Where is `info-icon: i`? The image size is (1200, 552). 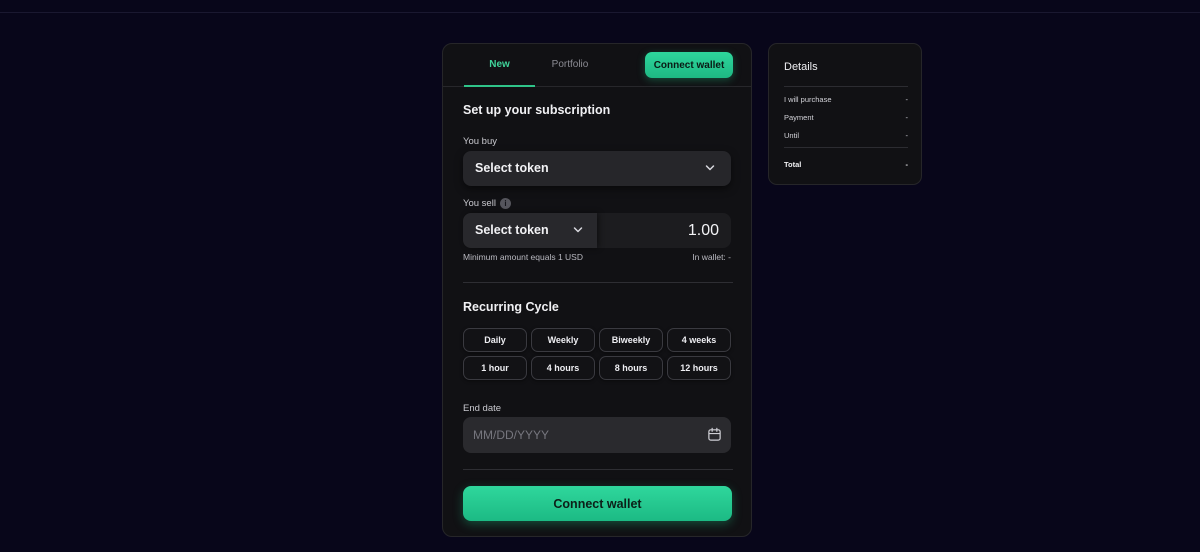
info-icon: i is located at coordinates (505, 203).